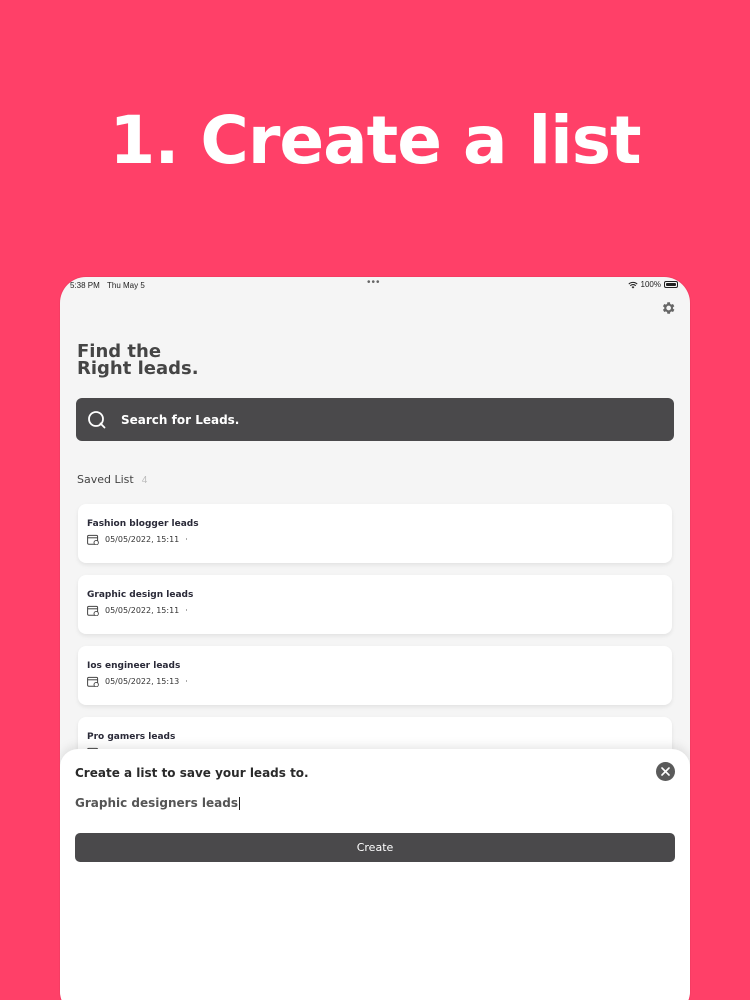 This screenshot has width=750, height=1000. What do you see at coordinates (375, 604) in the screenshot?
I see `list-item: Graphic design leads 05/05/2022, 15:11 ·` at bounding box center [375, 604].